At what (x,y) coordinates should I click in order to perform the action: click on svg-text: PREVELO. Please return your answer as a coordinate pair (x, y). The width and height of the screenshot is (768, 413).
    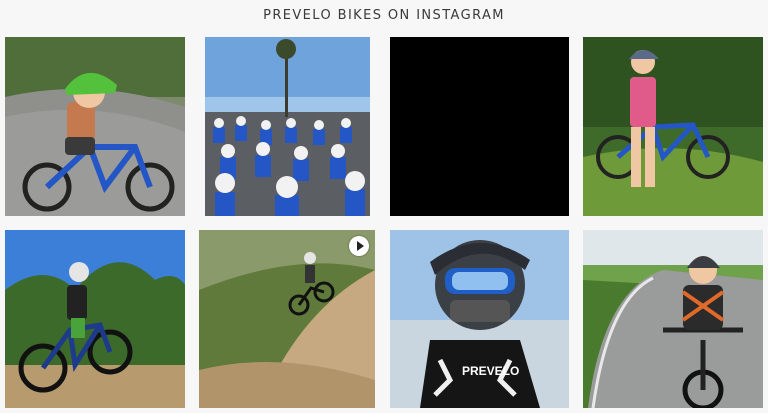
    Looking at the image, I should click on (490, 371).